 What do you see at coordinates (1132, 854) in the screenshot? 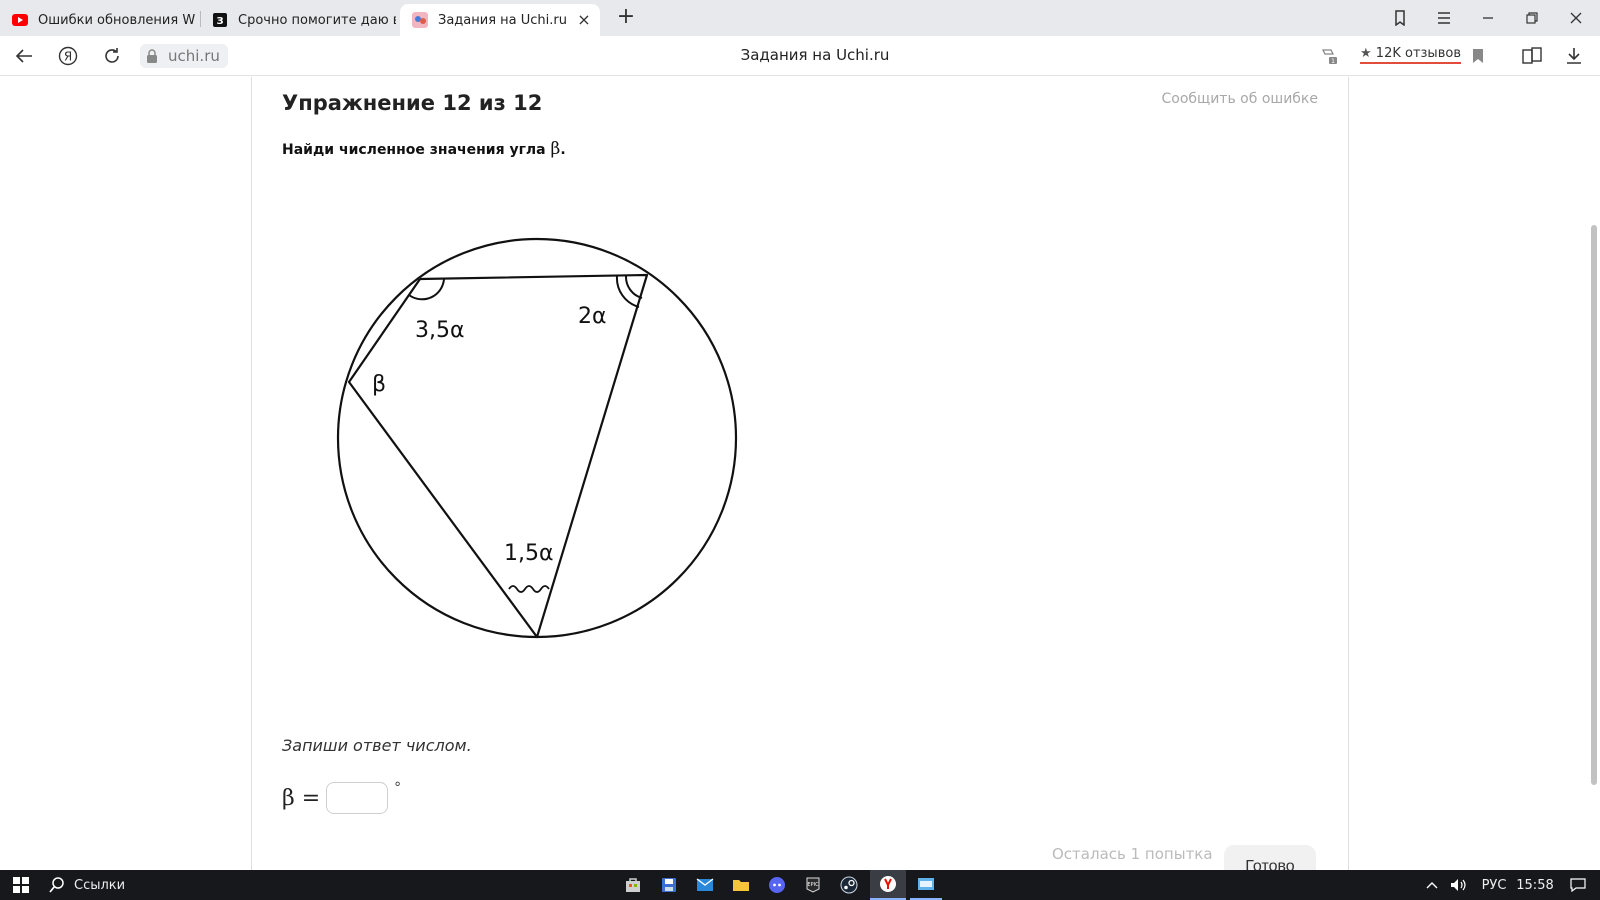
I see `attempts-left: Осталась 1 попытка` at bounding box center [1132, 854].